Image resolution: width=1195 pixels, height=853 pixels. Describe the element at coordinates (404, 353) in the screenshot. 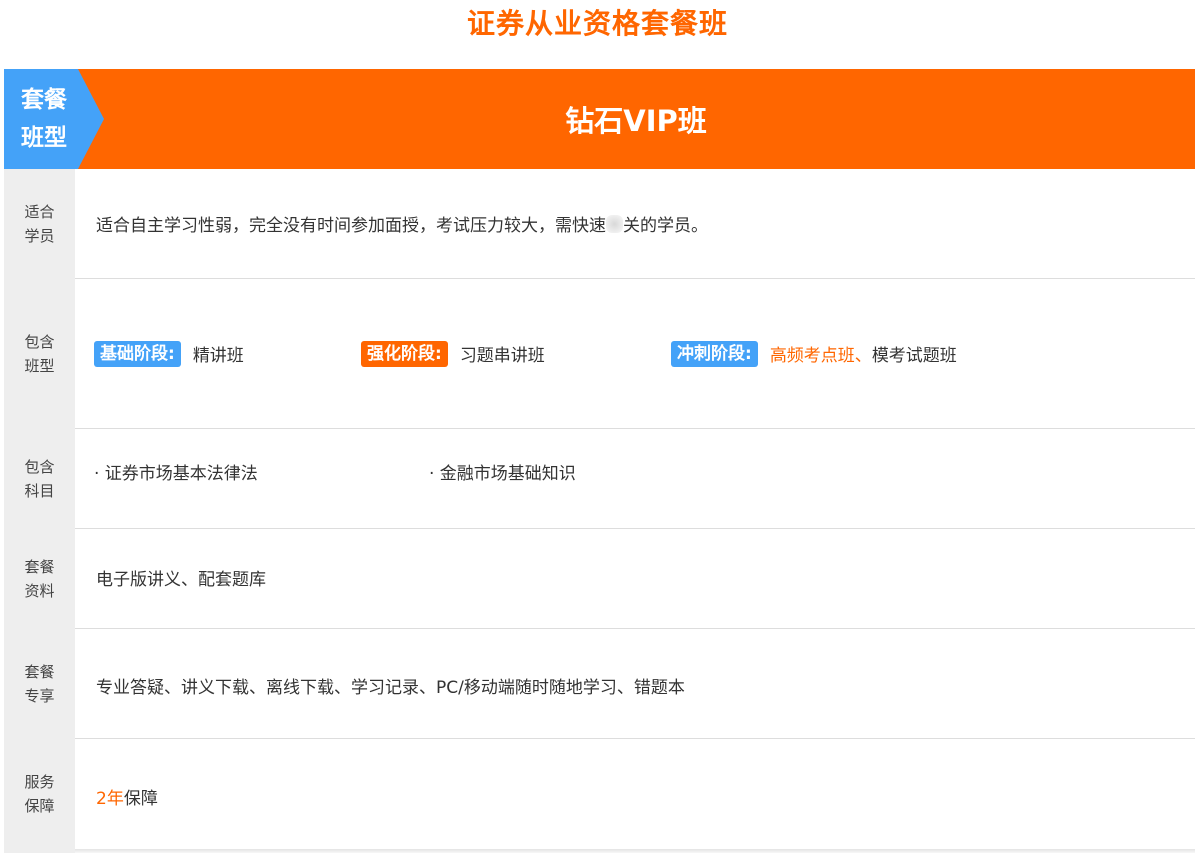

I see `stage-tag-strengthen: 强化阶段:` at that location.